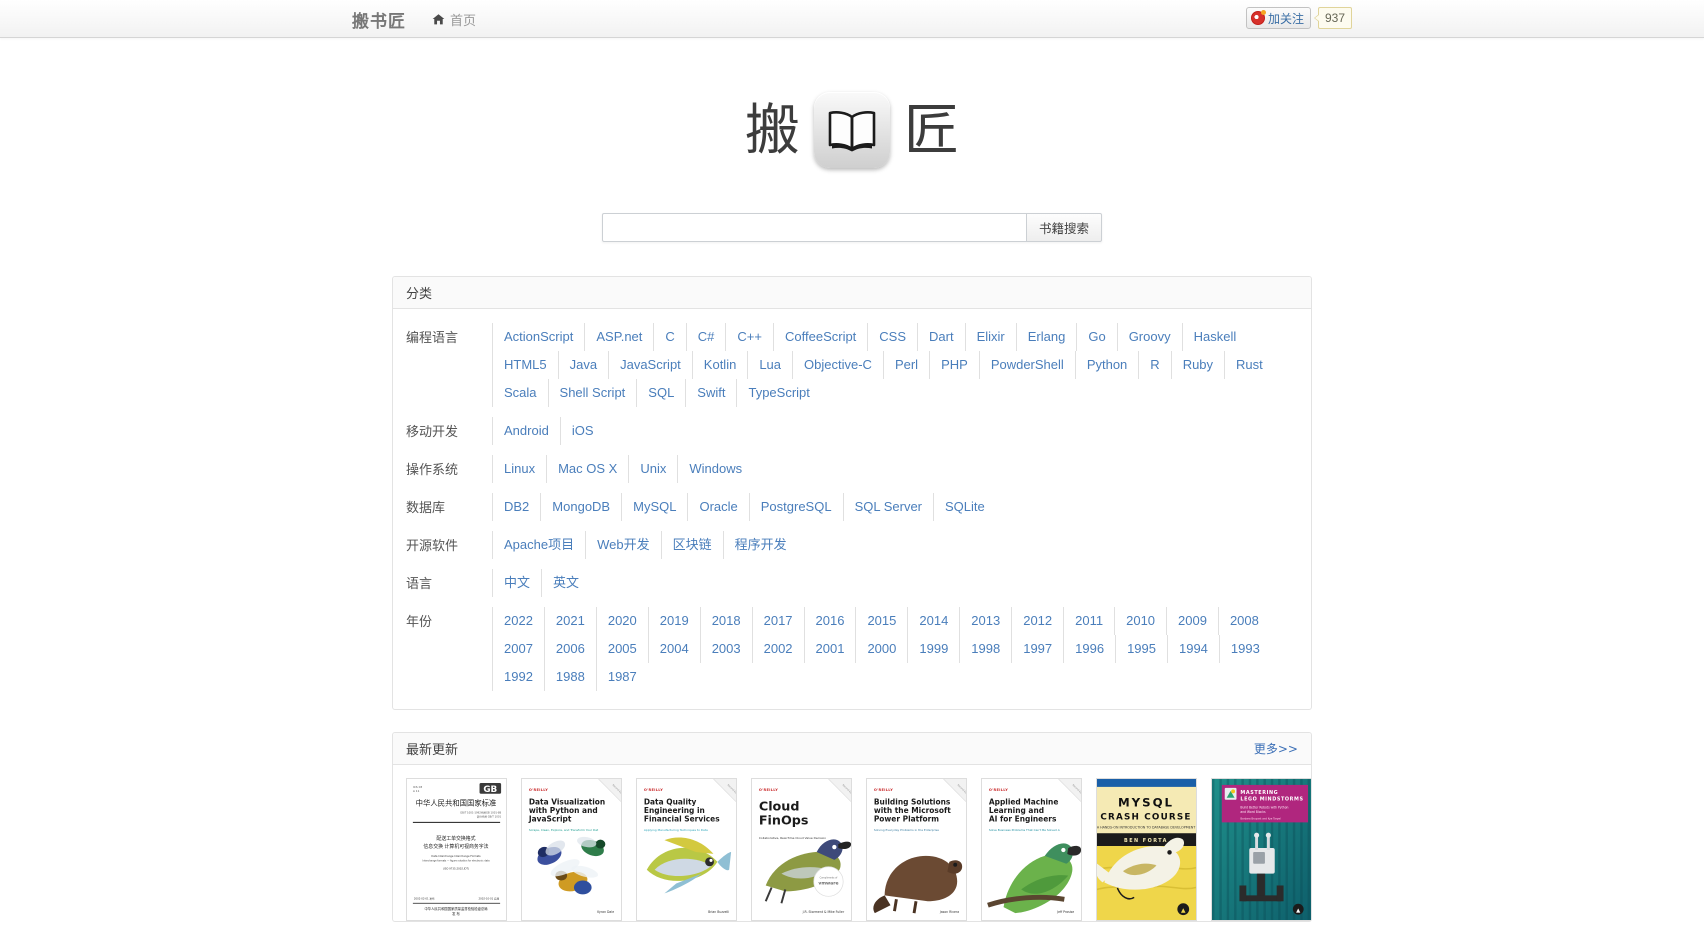 This screenshot has width=1704, height=936. I want to click on category-link: Web开发, so click(623, 545).